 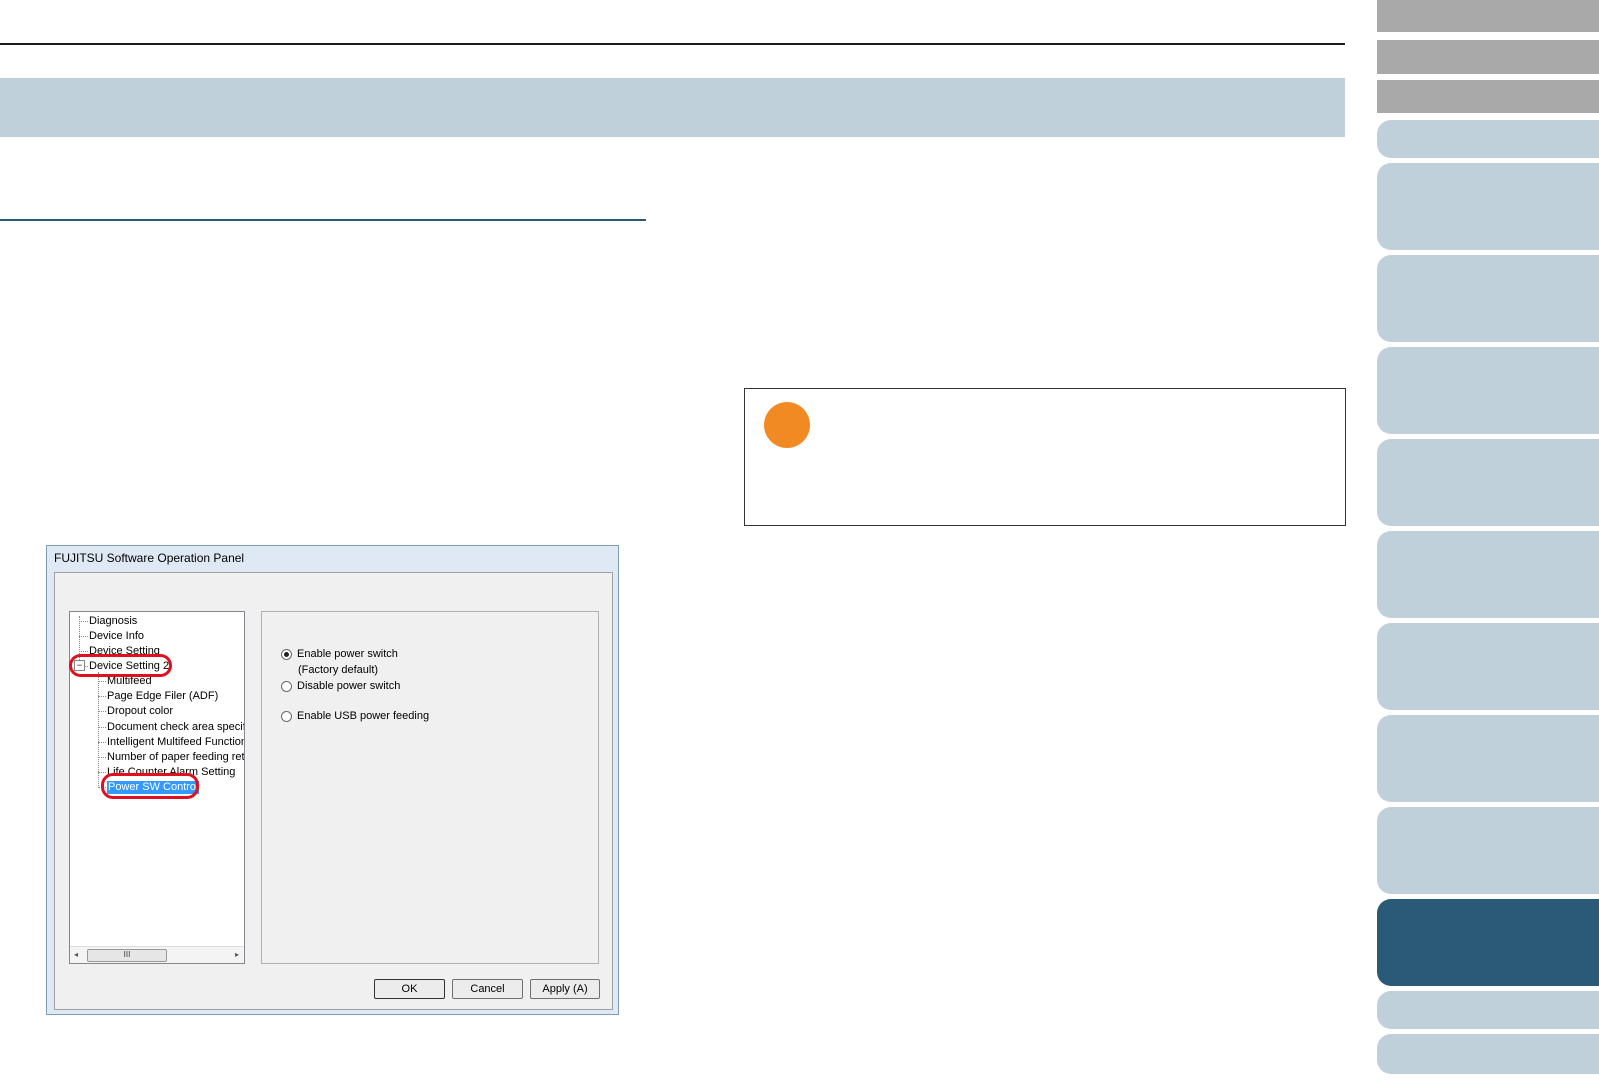 I want to click on attention-icon, so click(x=787, y=425).